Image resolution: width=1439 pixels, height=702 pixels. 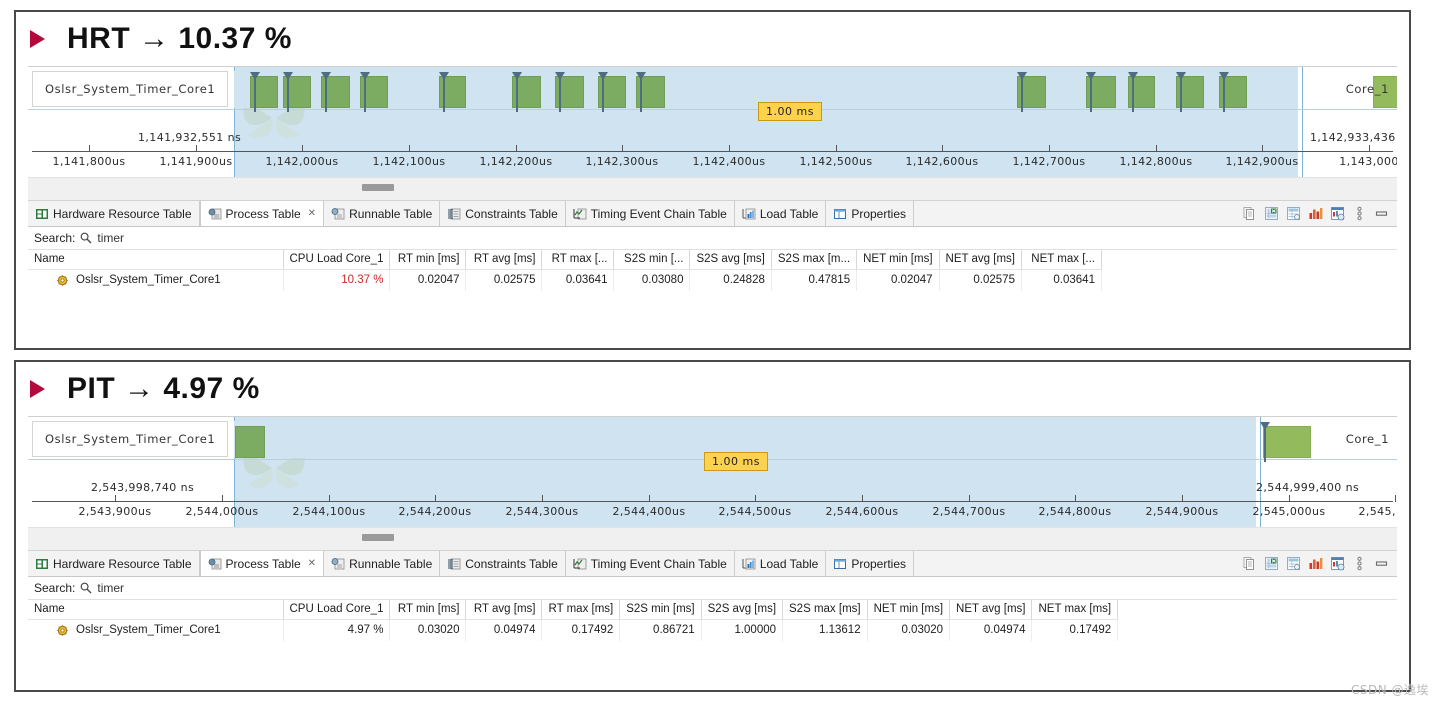 I want to click on interval-tooltip: 1.00 ms, so click(x=736, y=461).